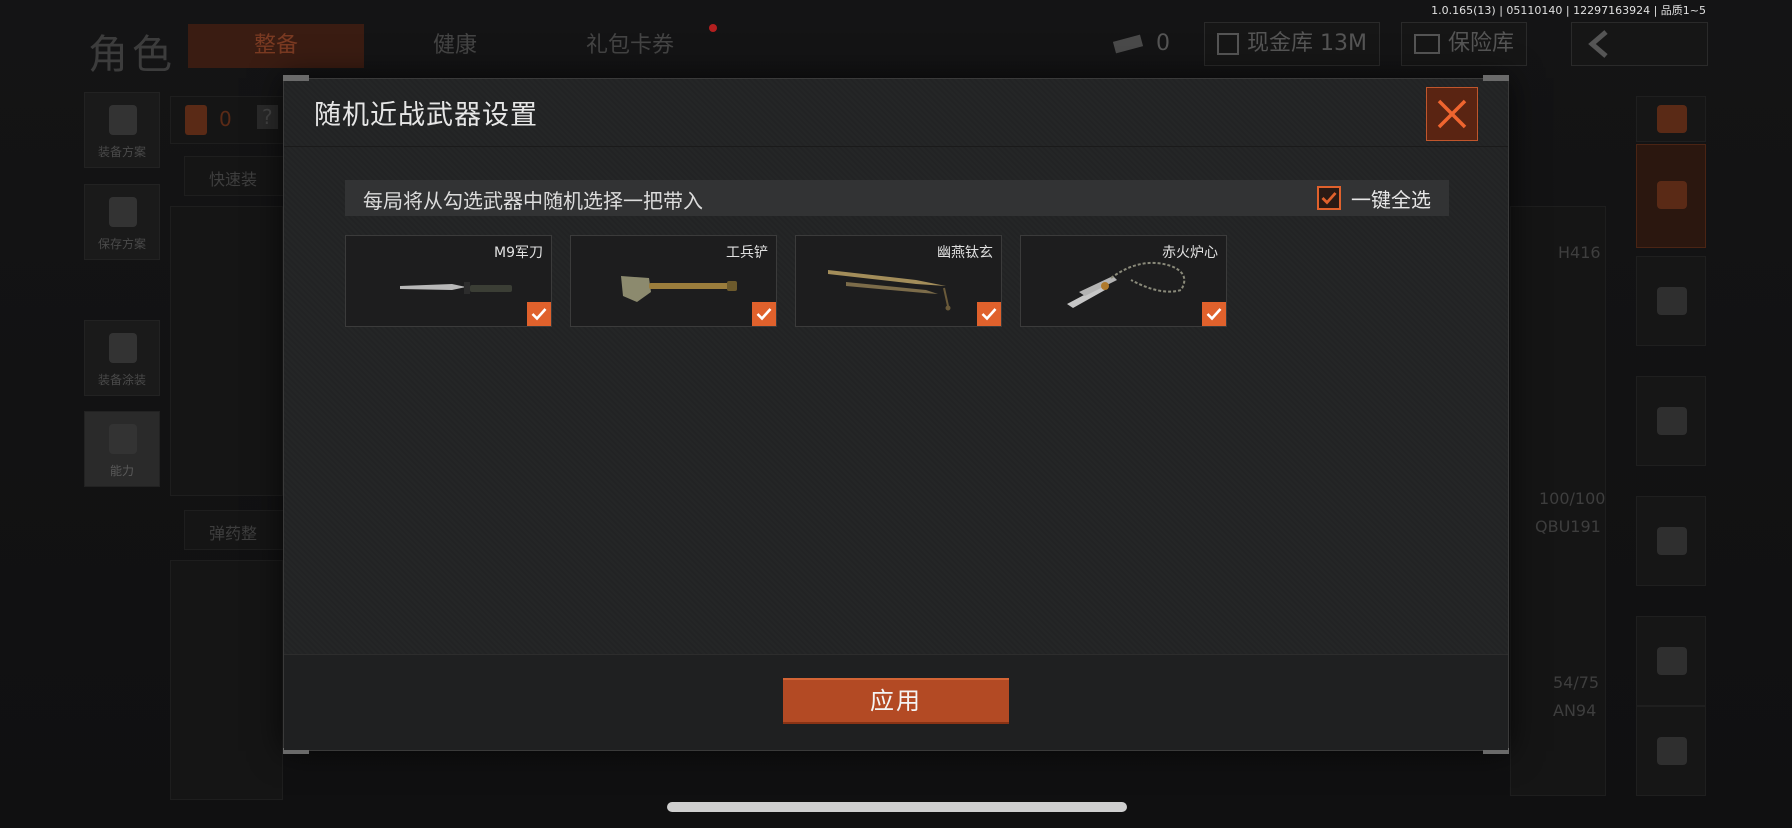 Image resolution: width=1792 pixels, height=828 pixels. Describe the element at coordinates (456, 288) in the screenshot. I see `m9-bayonet-icon` at that location.